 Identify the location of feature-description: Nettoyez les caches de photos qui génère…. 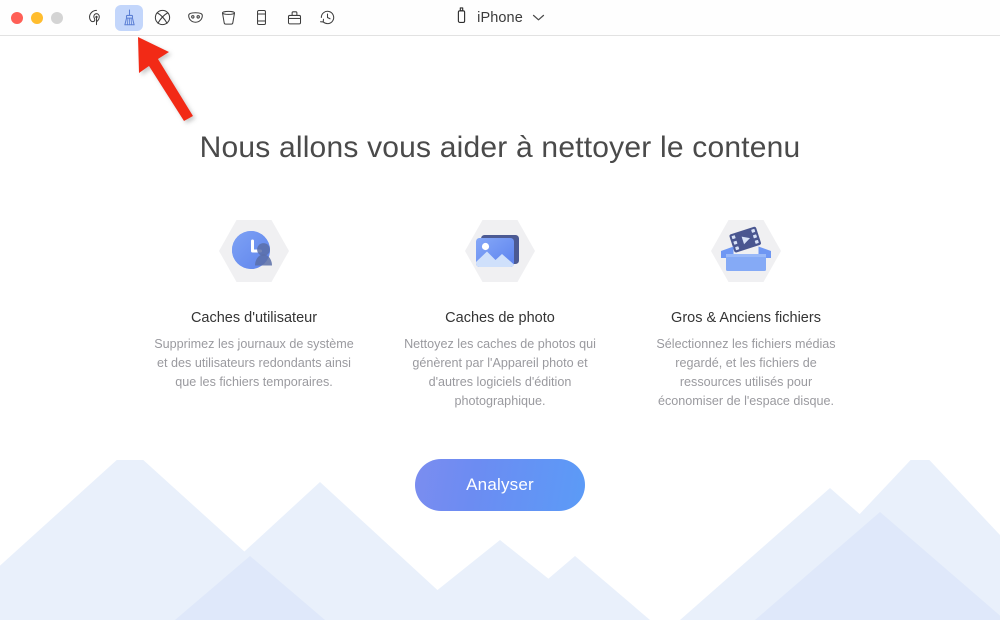
(500, 372).